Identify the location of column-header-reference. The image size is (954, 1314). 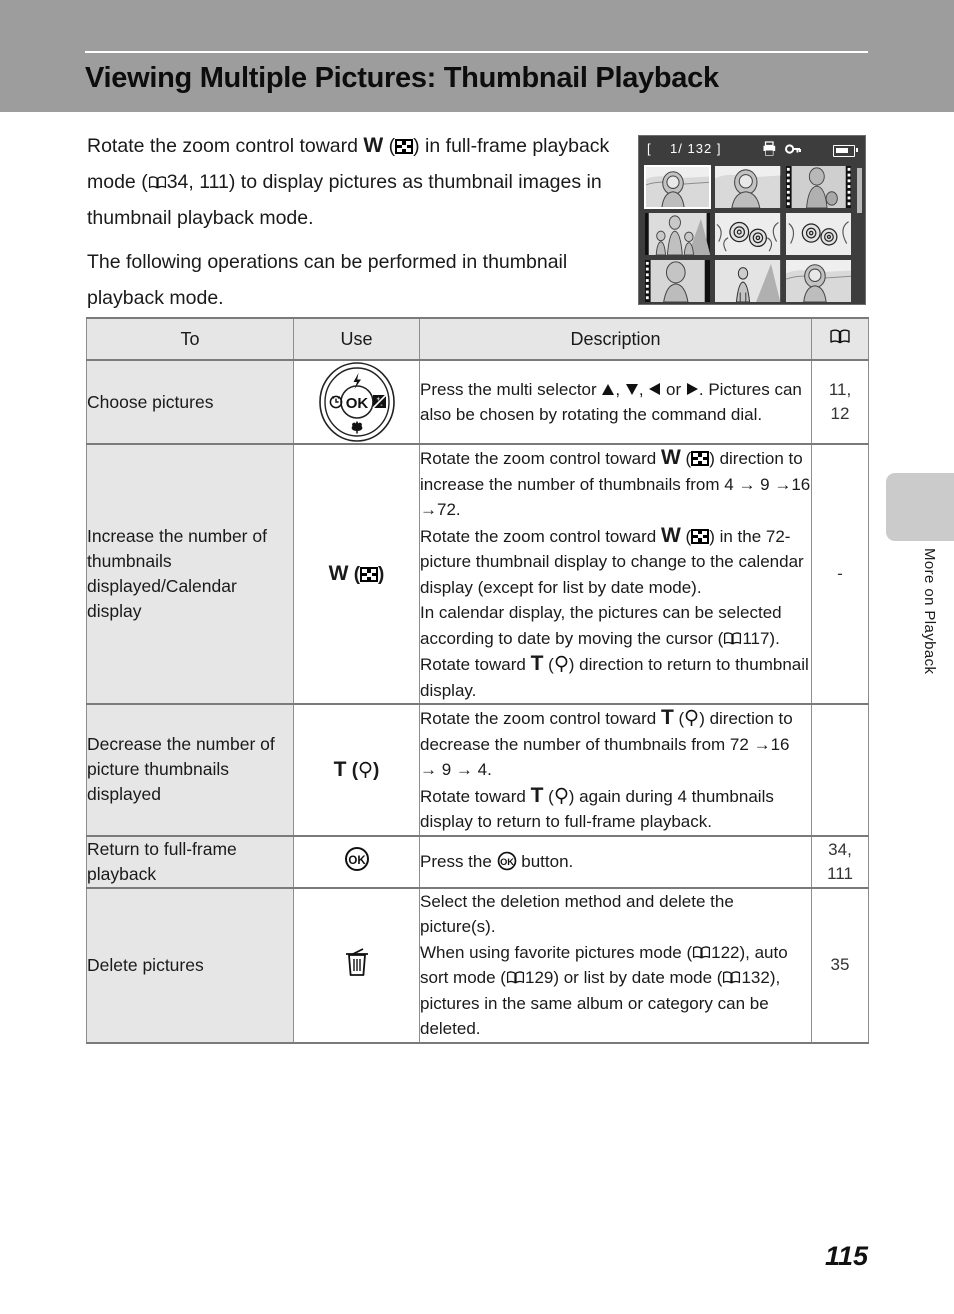
(840, 339).